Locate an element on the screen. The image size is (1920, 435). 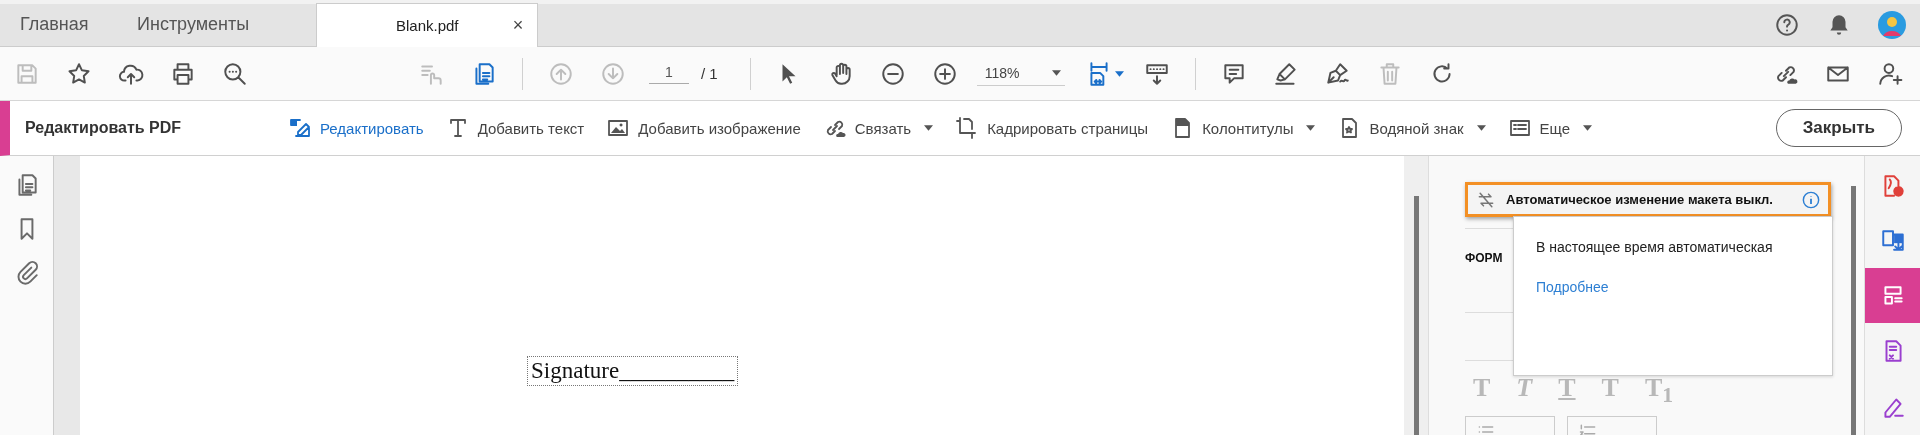
arrow-down-icon is located at coordinates (613, 73).